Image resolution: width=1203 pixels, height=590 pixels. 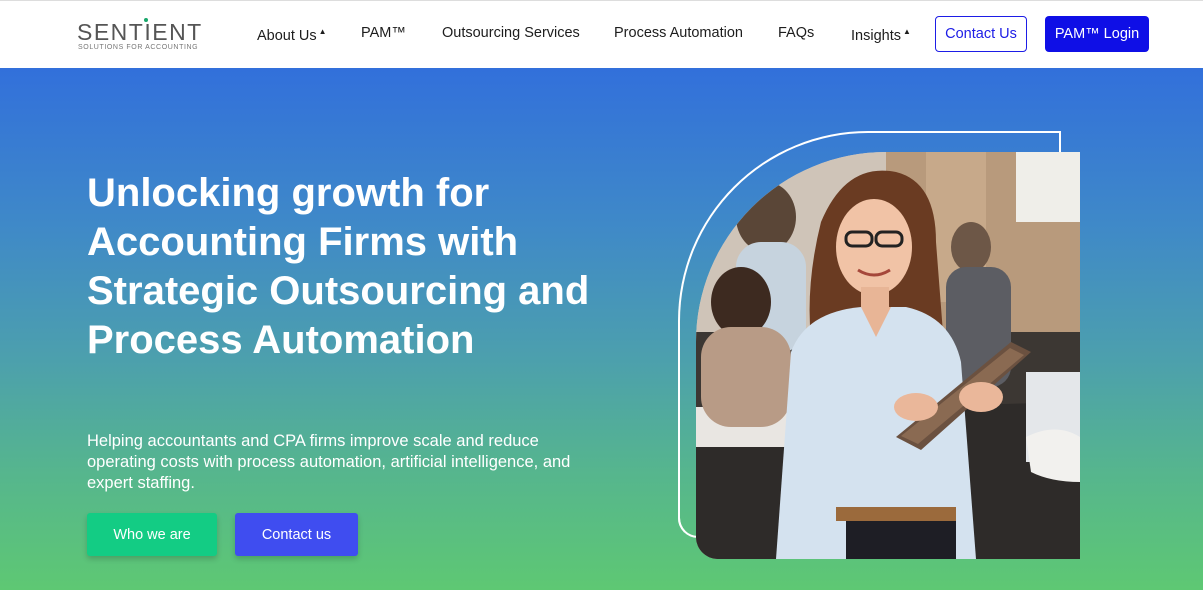 I want to click on nav-pam: PAM™, so click(x=383, y=33).